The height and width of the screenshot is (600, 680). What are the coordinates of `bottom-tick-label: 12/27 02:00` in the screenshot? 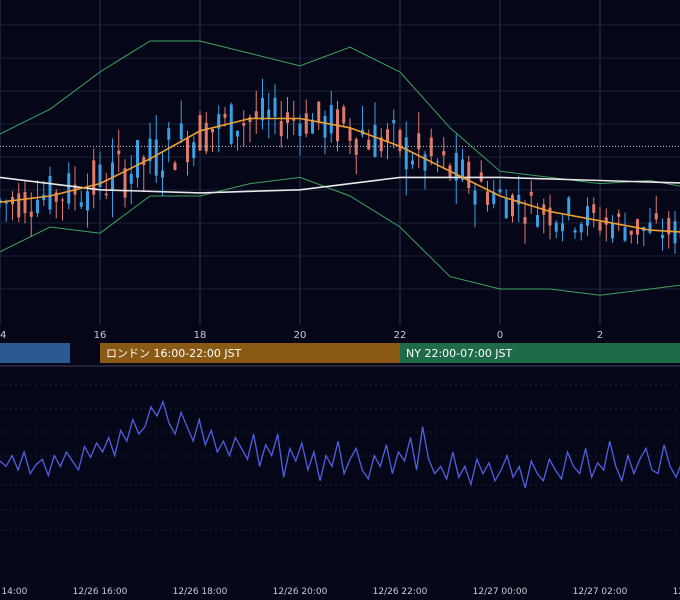 It's located at (600, 592).